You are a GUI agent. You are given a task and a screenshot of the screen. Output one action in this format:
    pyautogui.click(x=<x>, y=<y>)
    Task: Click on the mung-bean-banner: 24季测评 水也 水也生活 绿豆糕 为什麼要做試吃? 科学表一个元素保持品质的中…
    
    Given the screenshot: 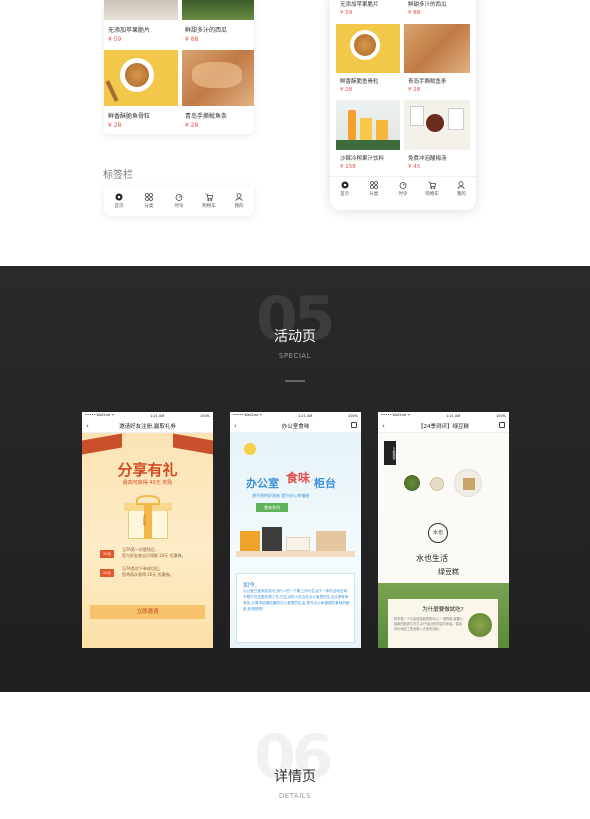 What is the action you would take?
    pyautogui.click(x=443, y=540)
    